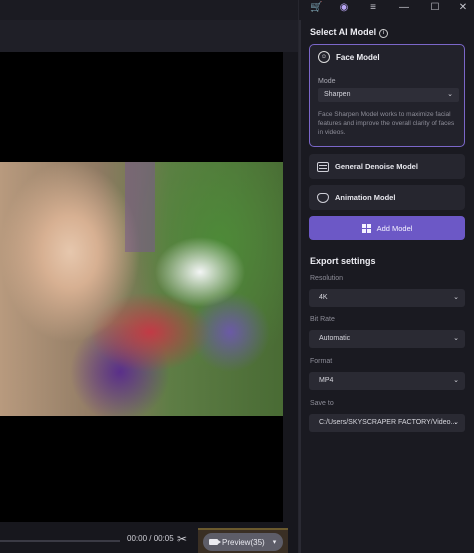  I want to click on mode-select: Sharpen ⌄, so click(388, 95).